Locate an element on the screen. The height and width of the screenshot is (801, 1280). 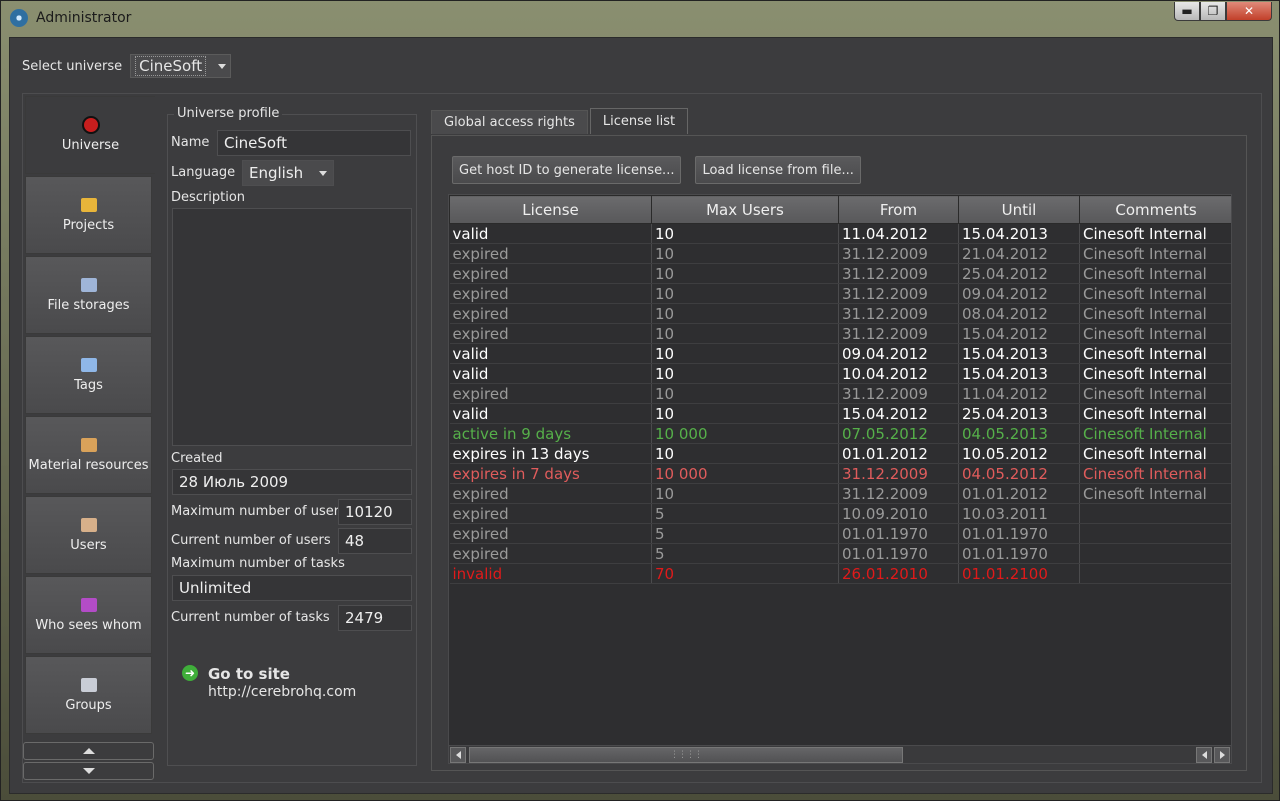
scroll-left-button is located at coordinates (458, 755).